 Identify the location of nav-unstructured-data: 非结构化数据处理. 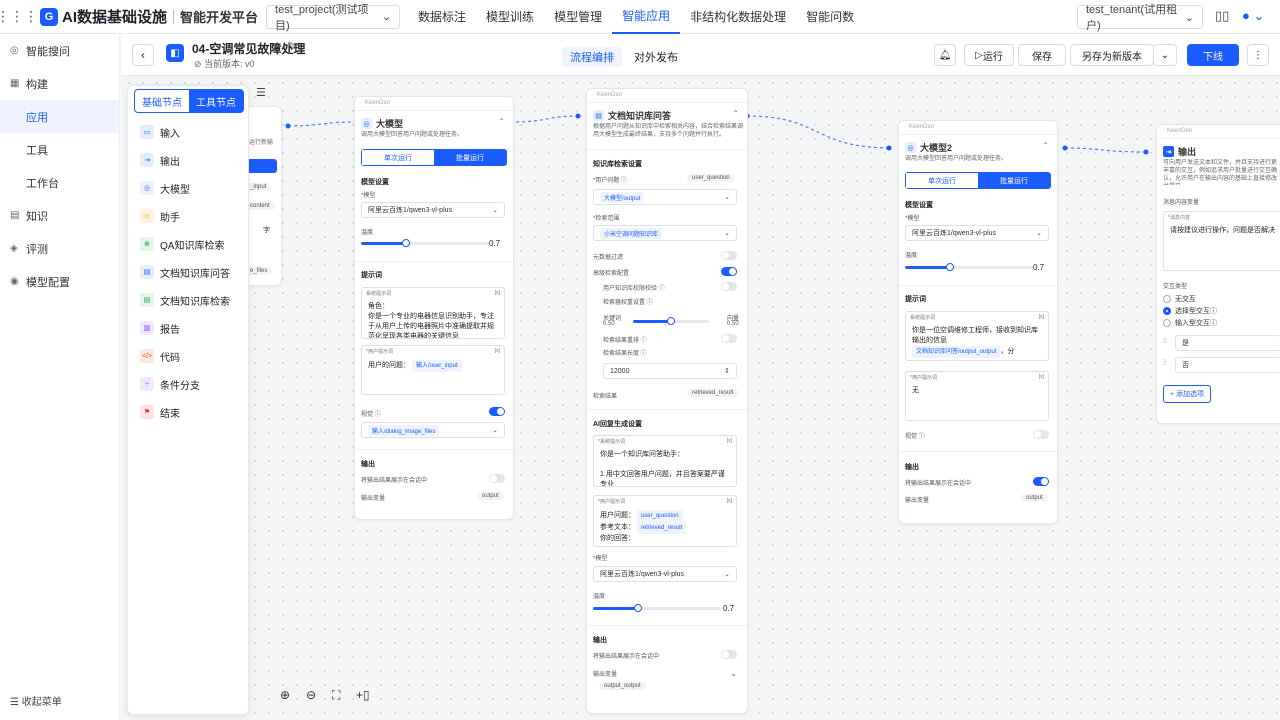
(738, 17).